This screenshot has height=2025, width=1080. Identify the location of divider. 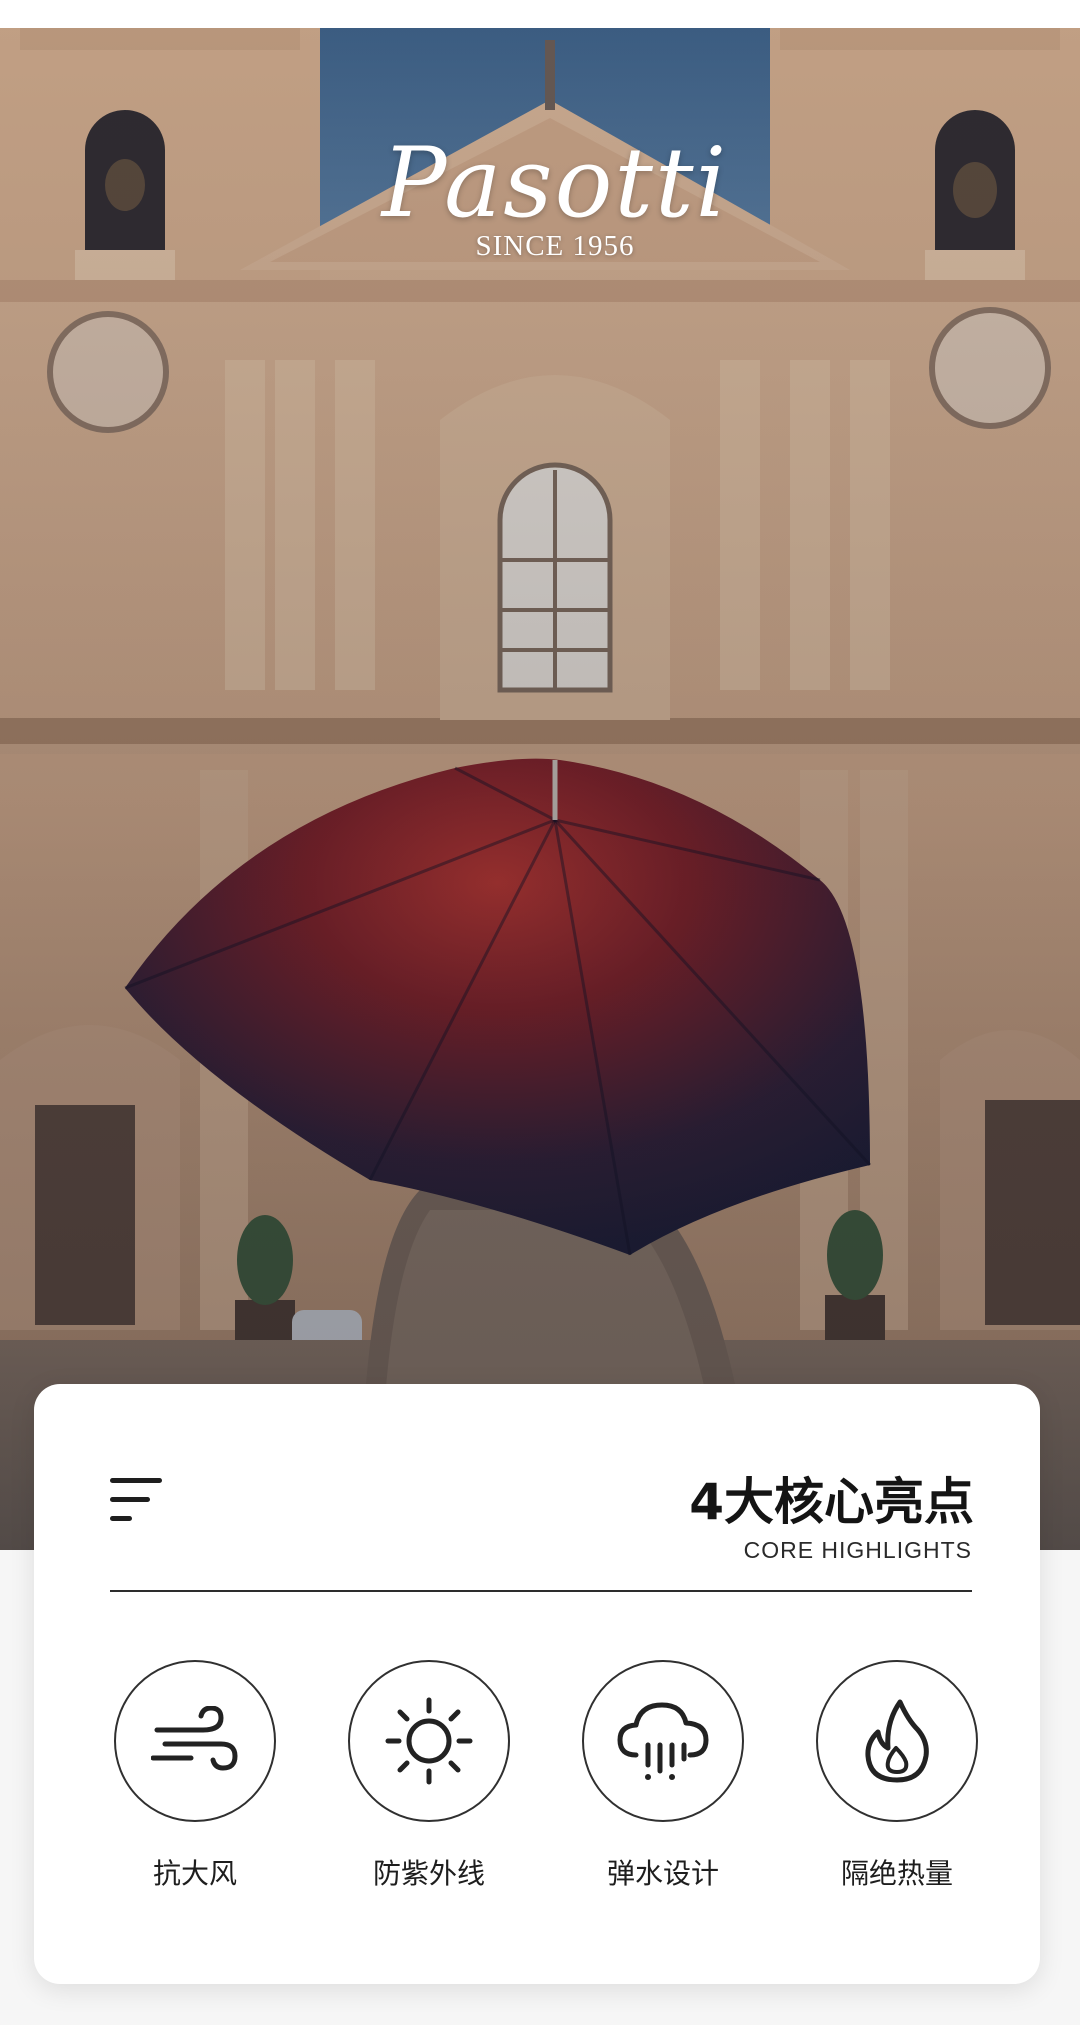
(541, 1591).